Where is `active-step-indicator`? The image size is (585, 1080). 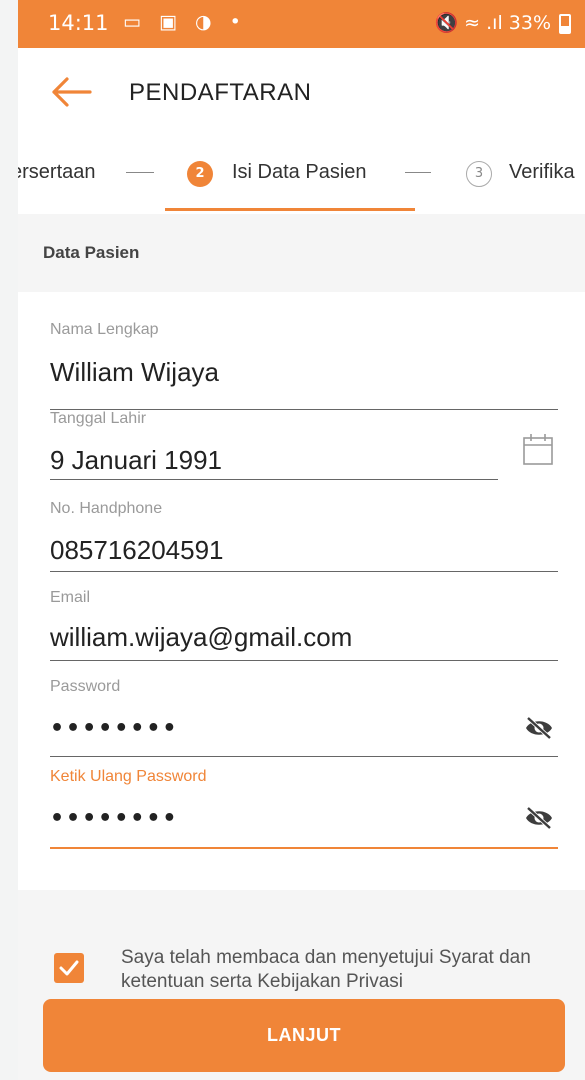
active-step-indicator is located at coordinates (290, 209).